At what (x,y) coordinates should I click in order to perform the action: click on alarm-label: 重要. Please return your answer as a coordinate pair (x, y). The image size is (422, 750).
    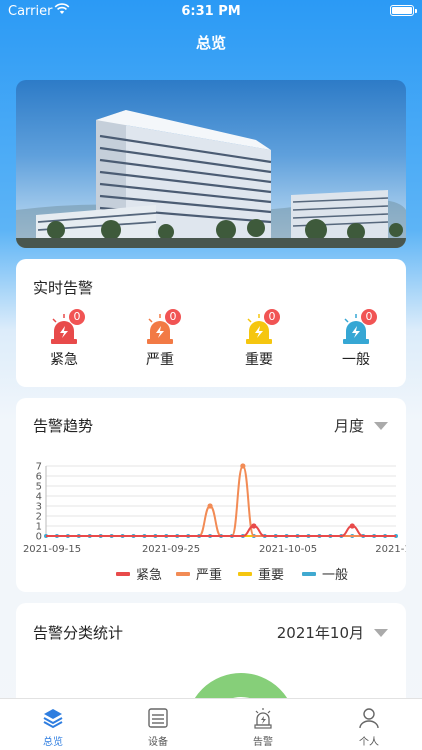
    Looking at the image, I should click on (259, 360).